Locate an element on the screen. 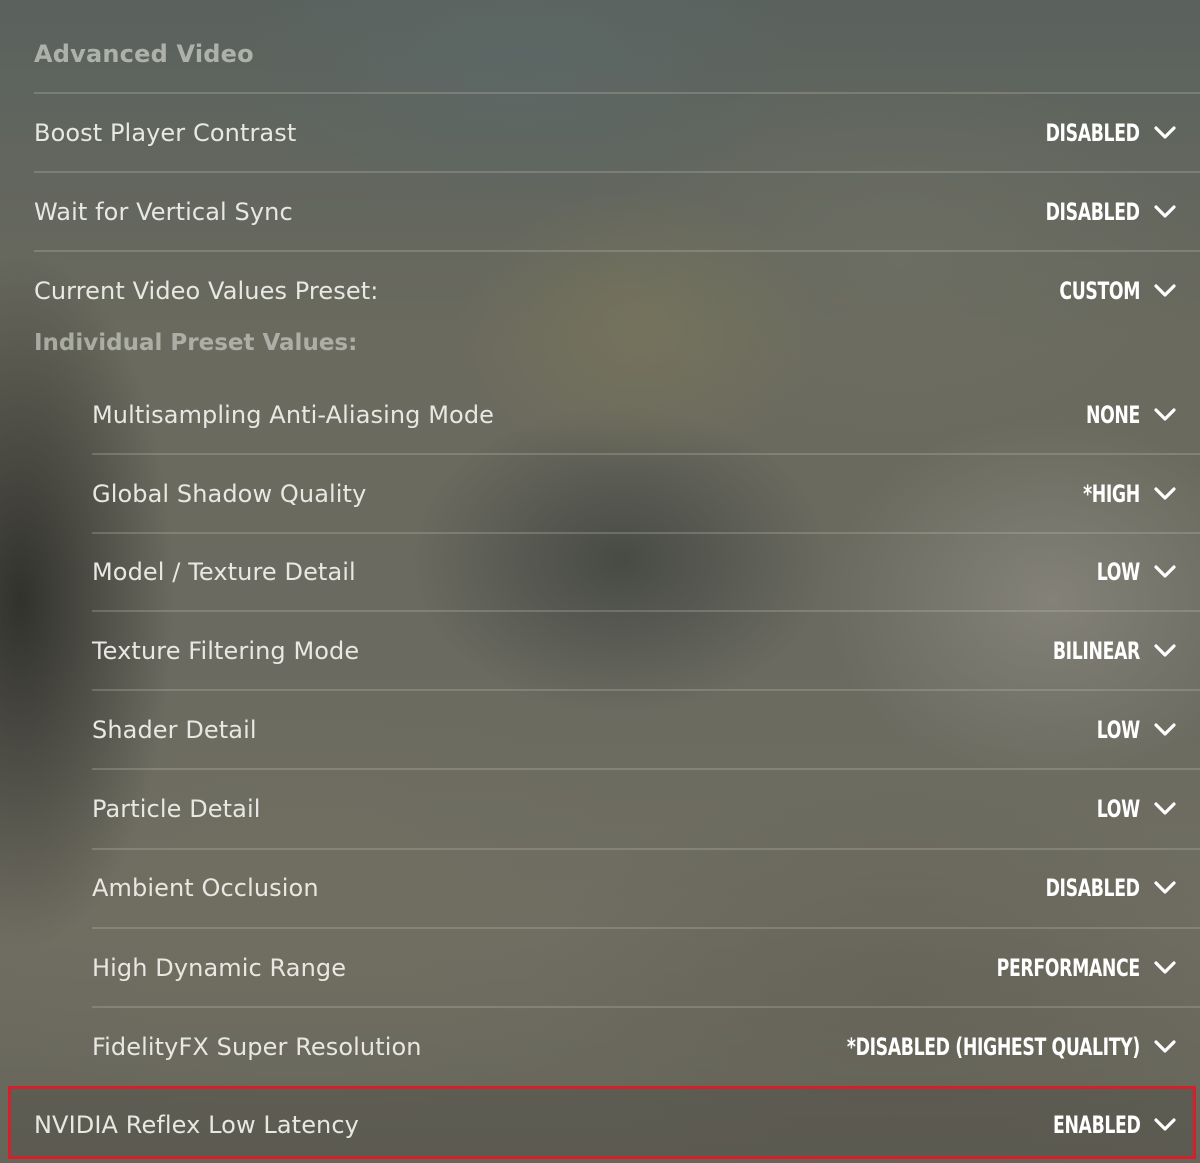 This screenshot has height=1163, width=1200. section-title: Advanced Video is located at coordinates (144, 54).